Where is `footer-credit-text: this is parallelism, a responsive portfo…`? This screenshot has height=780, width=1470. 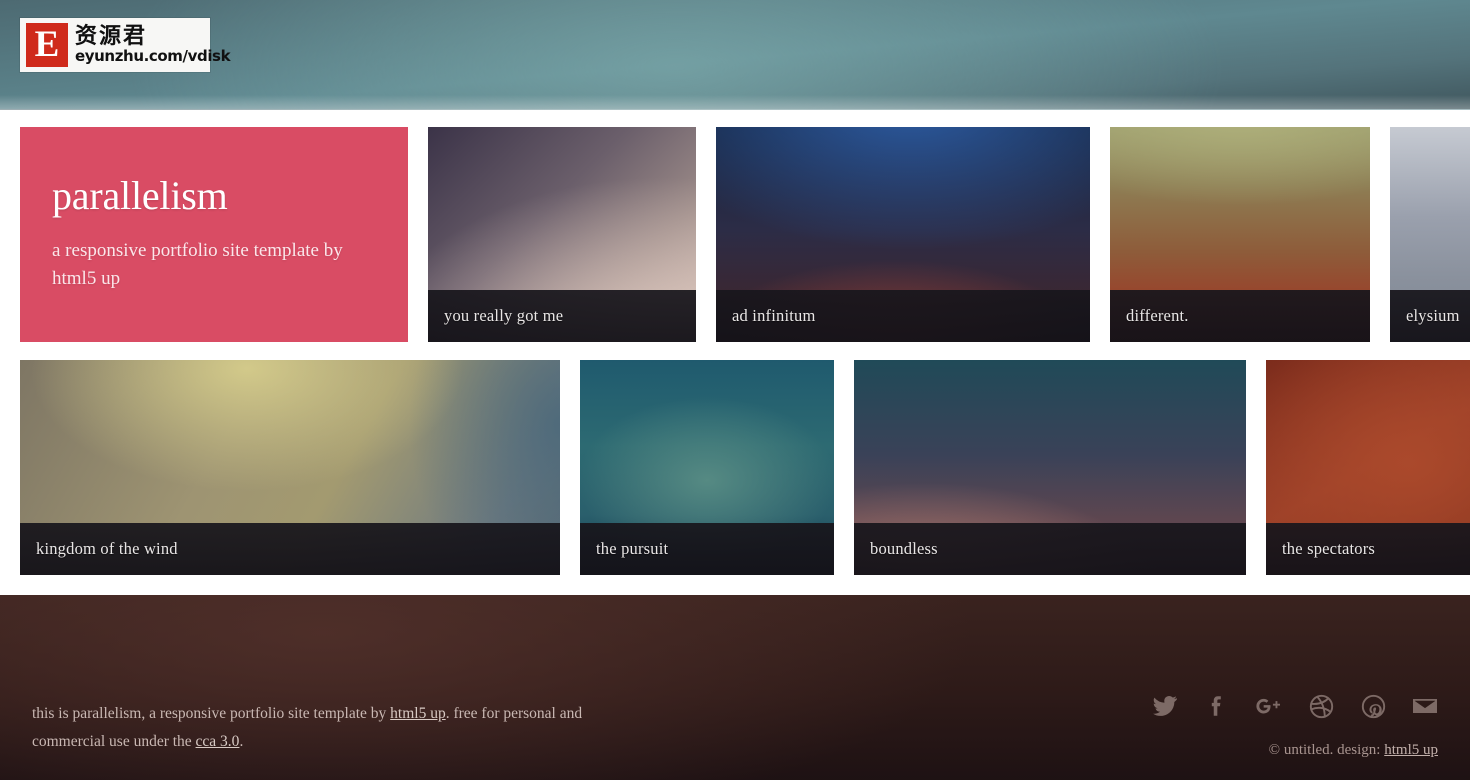
footer-credit-text: this is parallelism, a responsive portfo… is located at coordinates (332, 728).